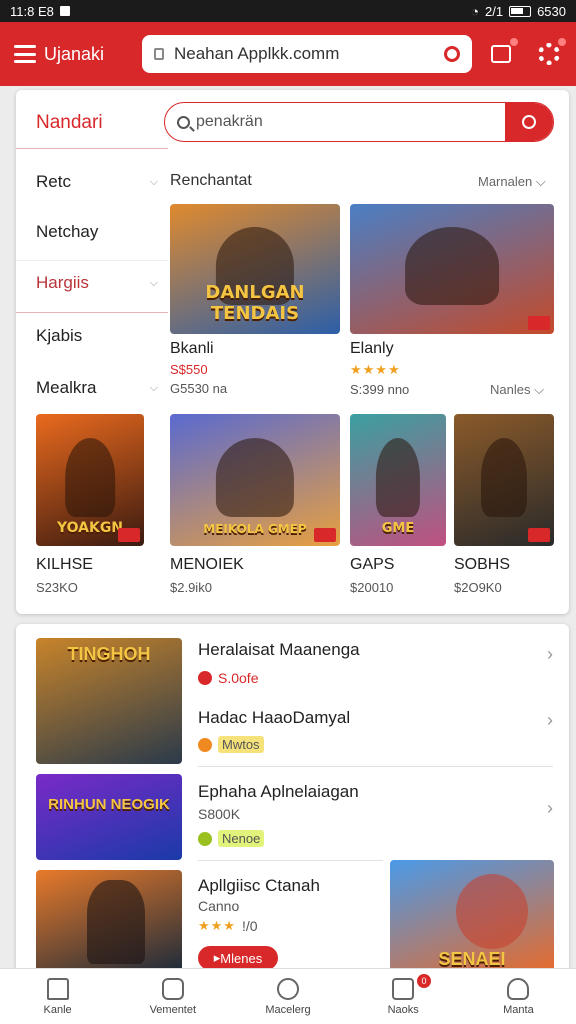 This screenshot has height=1024, width=576. I want to click on sidebar-item-0: Retc ⌵, so click(97, 182).